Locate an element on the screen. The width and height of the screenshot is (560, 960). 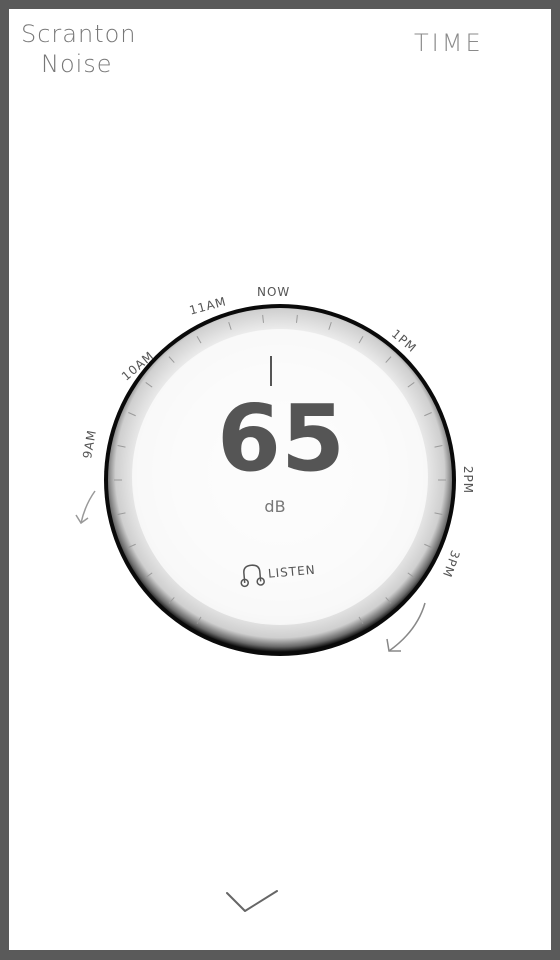
checkmark-icon is located at coordinates (253, 899).